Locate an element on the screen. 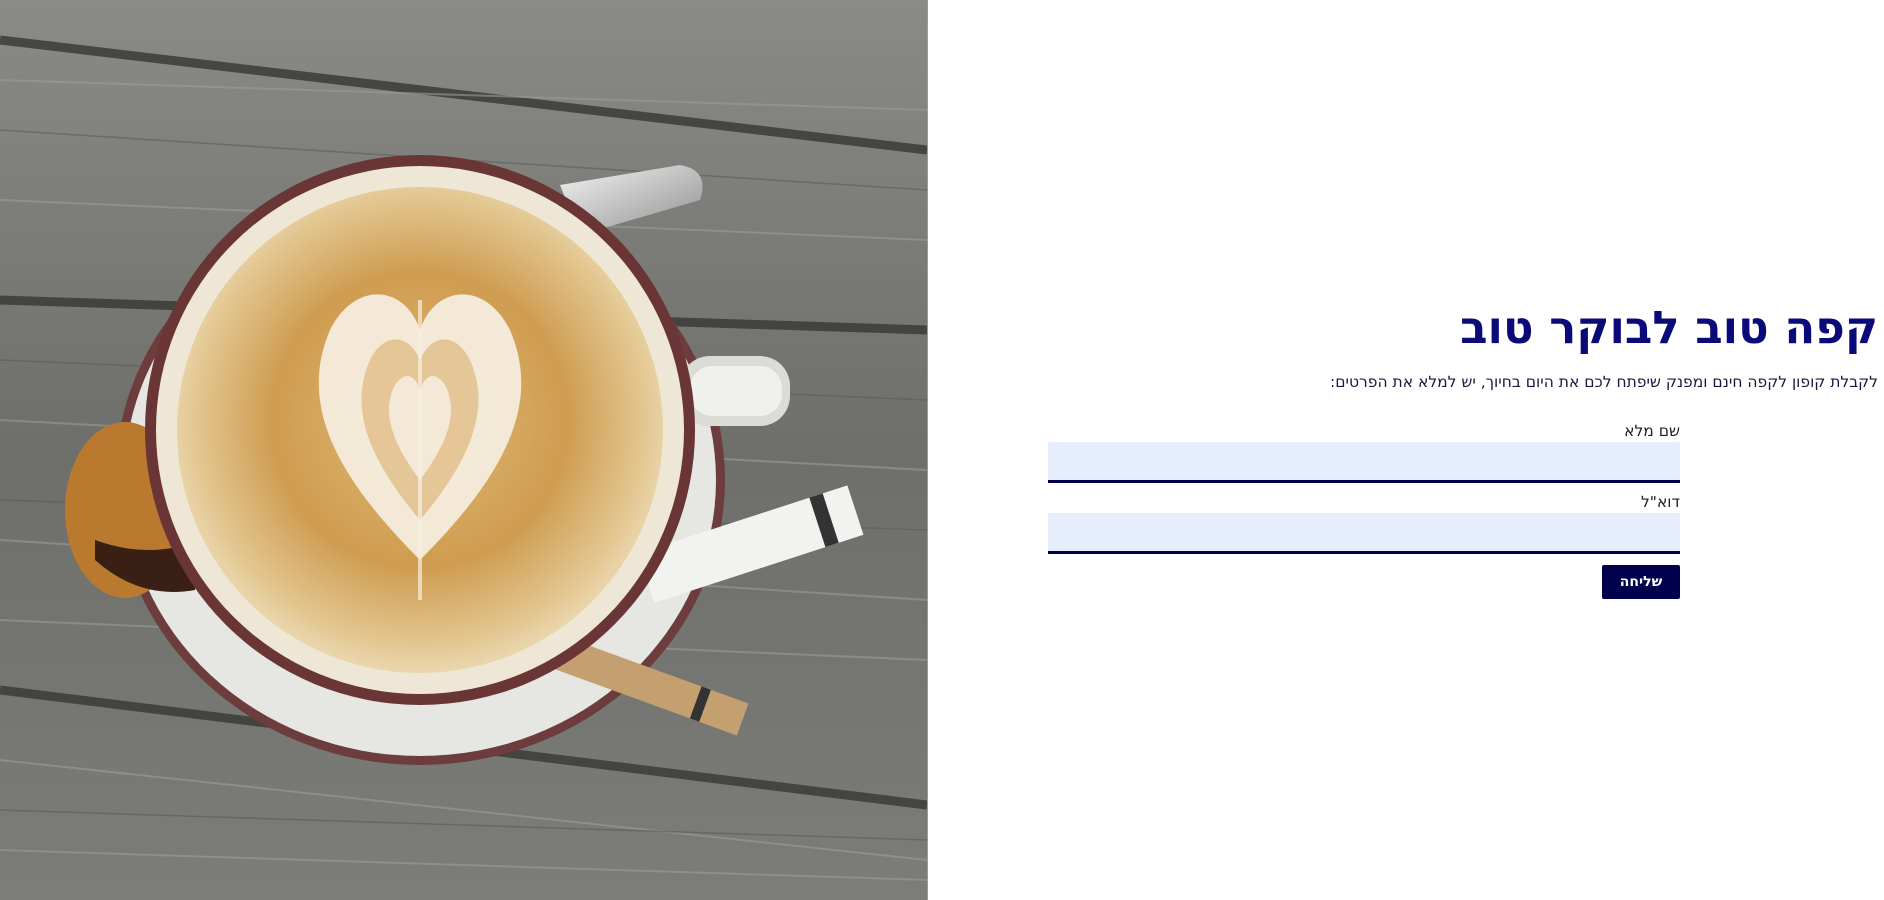  coupon-form: שם מלא דוא"ל שליחה is located at coordinates (1364, 509).